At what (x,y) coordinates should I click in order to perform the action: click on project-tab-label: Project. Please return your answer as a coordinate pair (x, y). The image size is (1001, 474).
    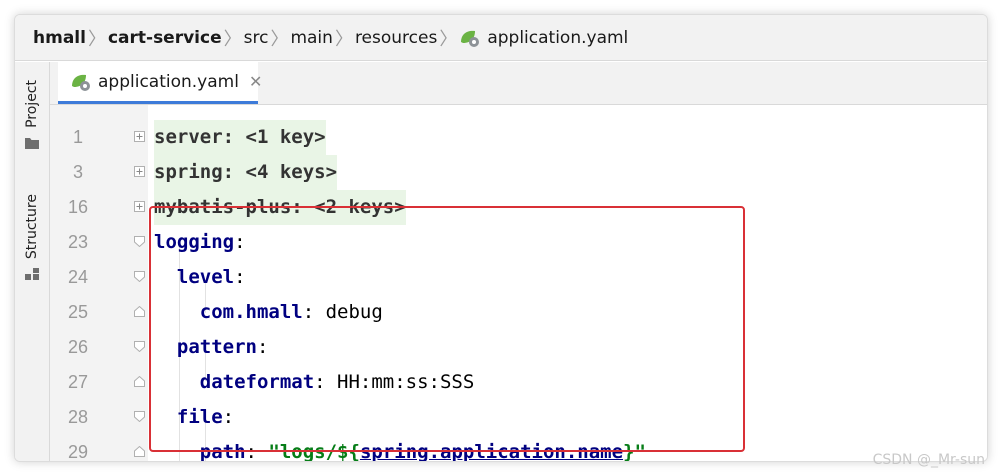
    Looking at the image, I should click on (32, 104).